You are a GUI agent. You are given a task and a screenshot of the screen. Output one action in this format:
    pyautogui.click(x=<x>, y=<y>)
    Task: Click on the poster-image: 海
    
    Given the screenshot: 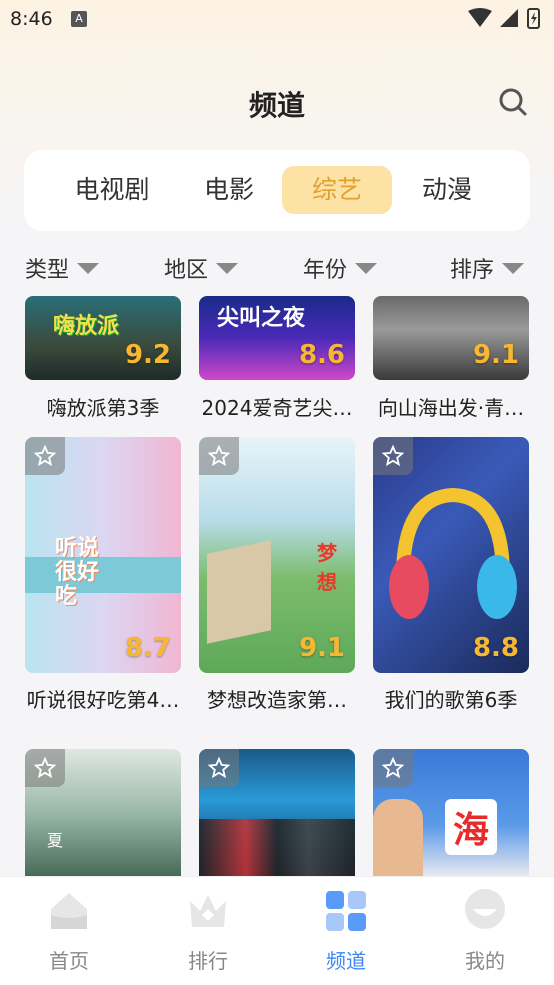 What is the action you would take?
    pyautogui.click(x=451, y=812)
    